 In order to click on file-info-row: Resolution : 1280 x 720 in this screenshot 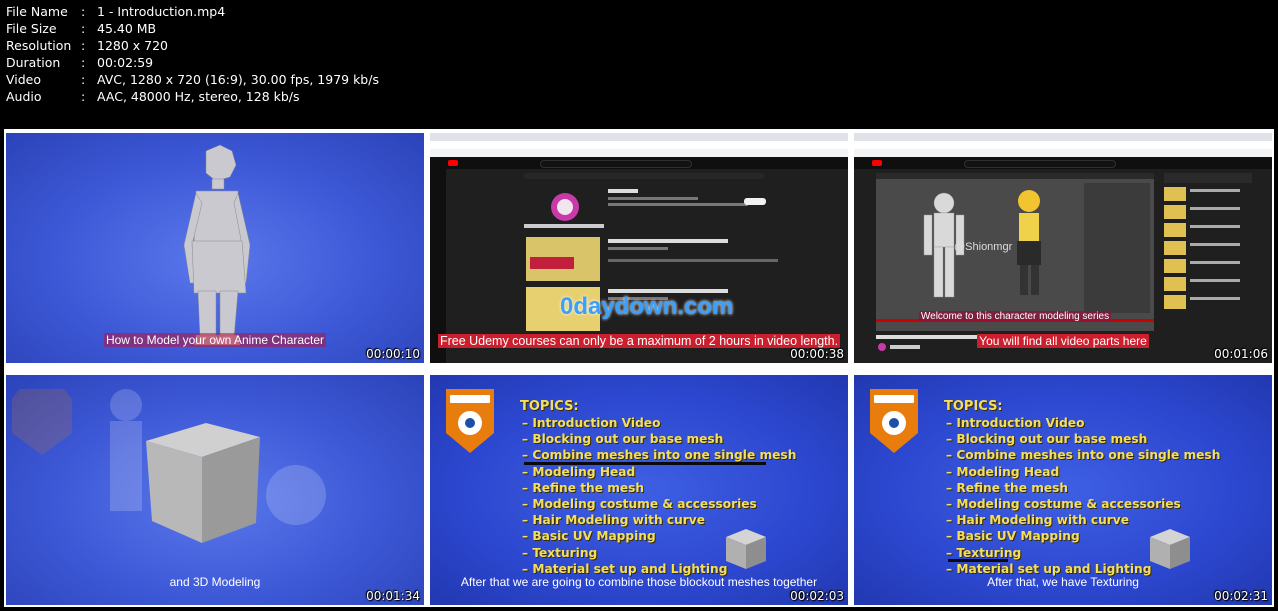, I will do `click(192, 45)`.